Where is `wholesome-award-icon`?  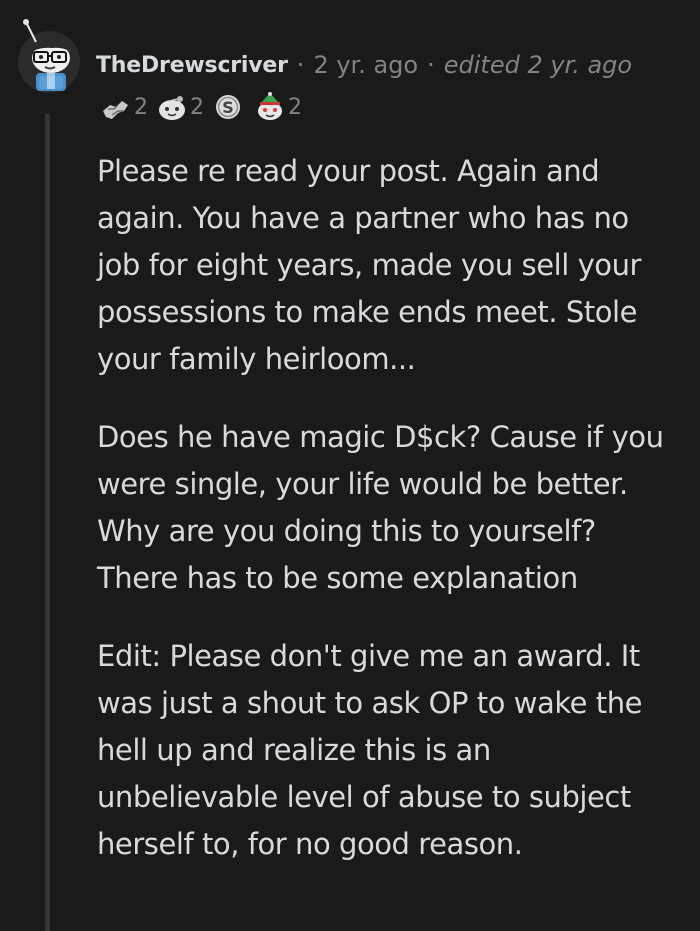
wholesome-award-icon is located at coordinates (172, 107).